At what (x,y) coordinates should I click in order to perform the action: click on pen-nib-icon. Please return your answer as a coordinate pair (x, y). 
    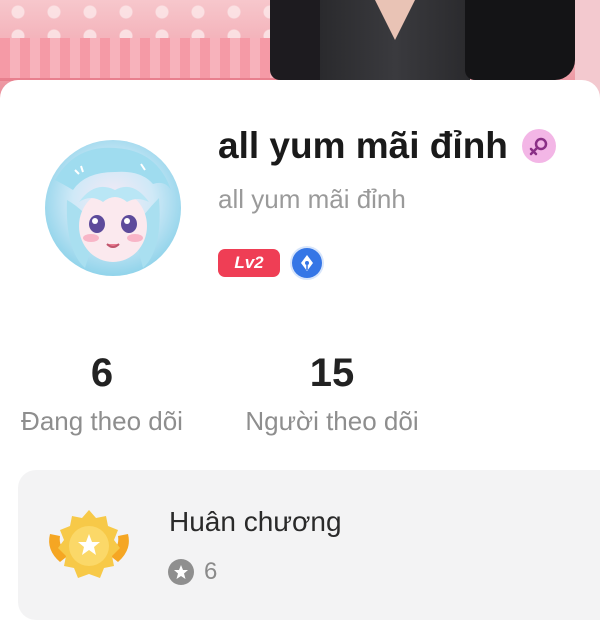
    Looking at the image, I should click on (307, 263).